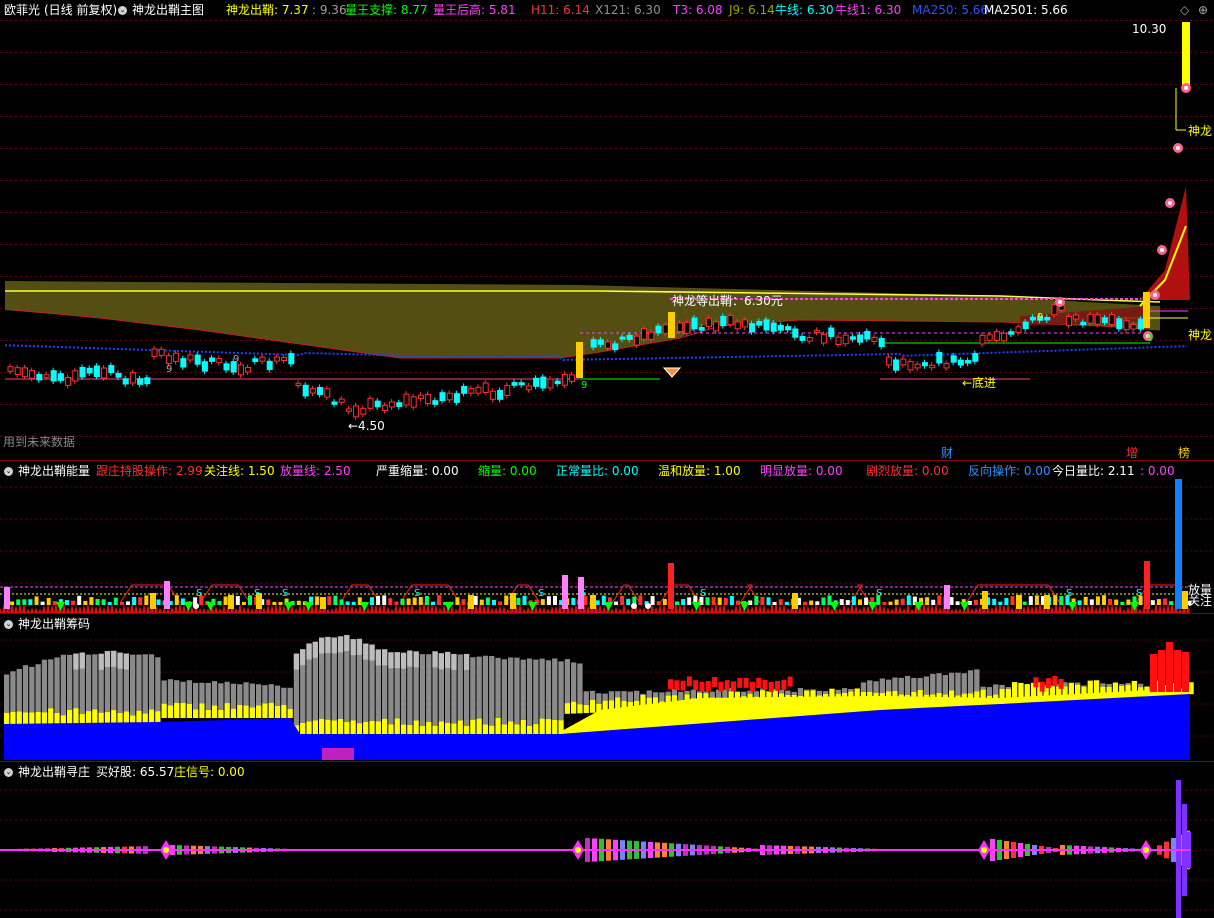  I want to click on chip-magenta, so click(338, 754).